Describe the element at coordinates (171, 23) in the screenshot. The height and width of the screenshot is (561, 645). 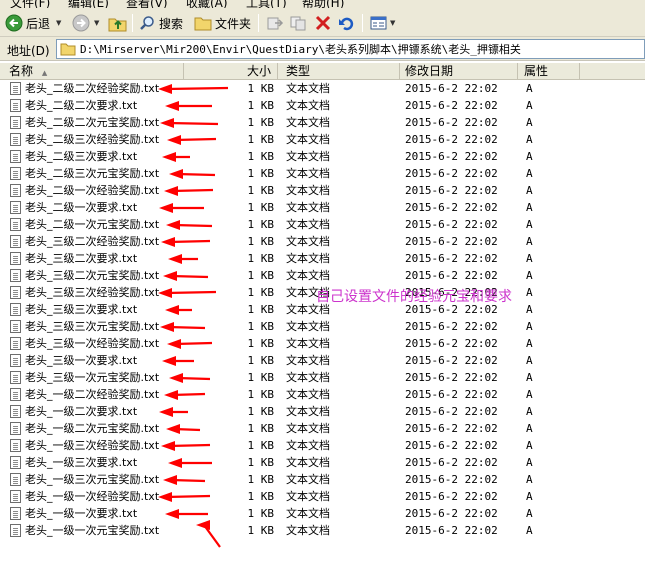
I see `search-button-label: 搜索` at that location.